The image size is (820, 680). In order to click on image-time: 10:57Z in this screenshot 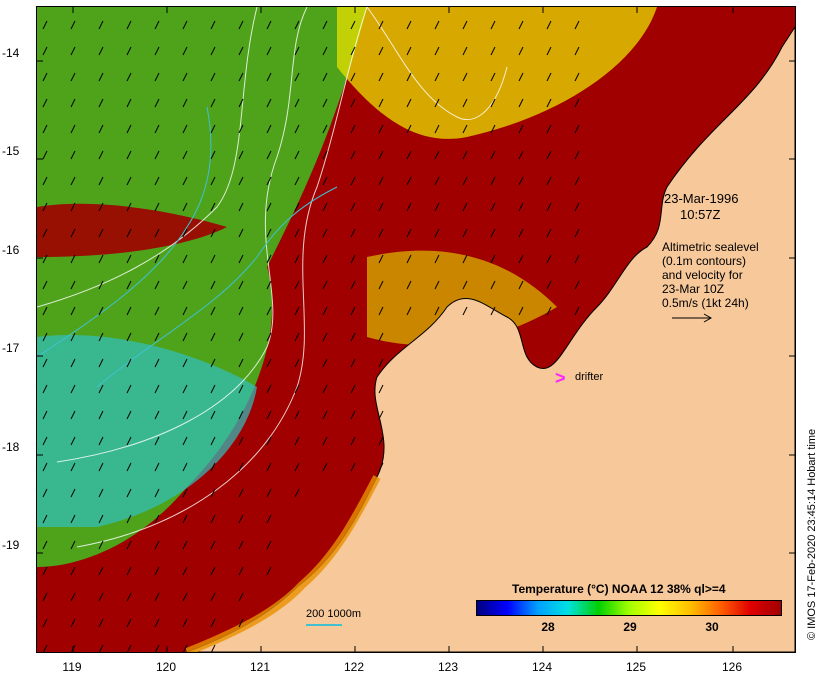, I will do `click(700, 214)`.